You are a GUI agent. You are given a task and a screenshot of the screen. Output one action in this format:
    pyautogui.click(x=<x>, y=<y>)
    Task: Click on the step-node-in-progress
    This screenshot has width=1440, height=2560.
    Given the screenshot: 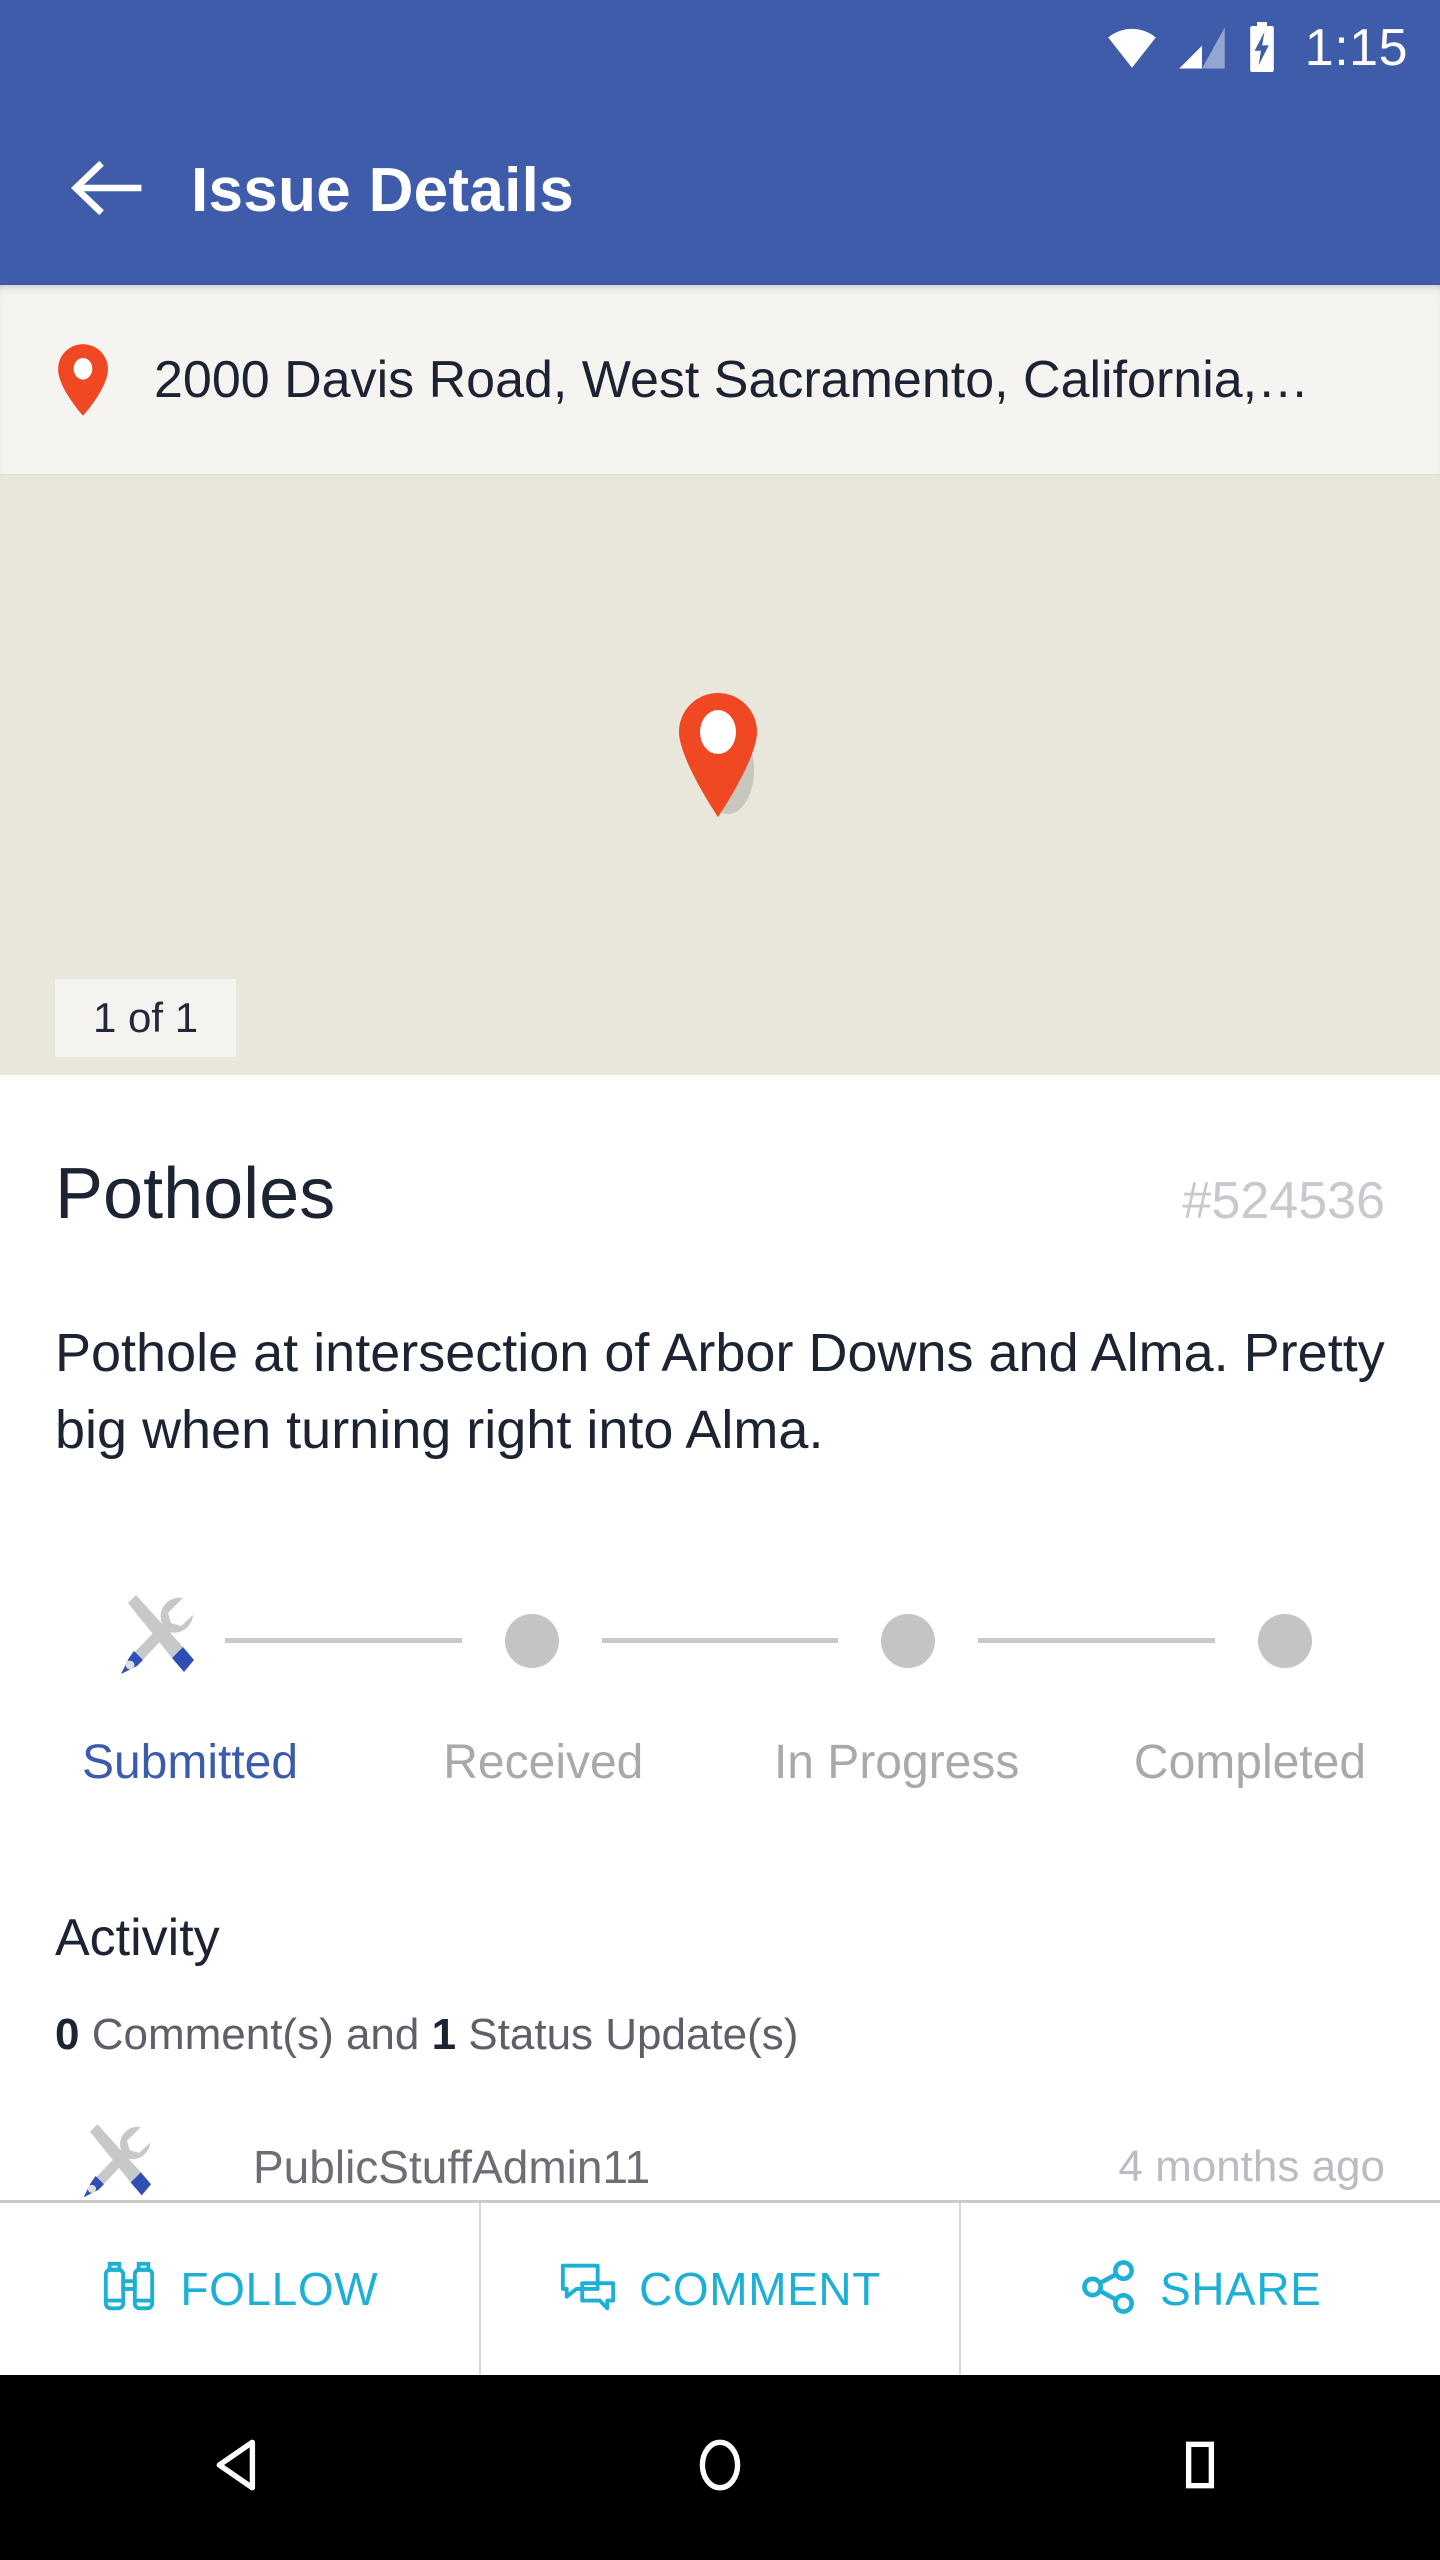 What is the action you would take?
    pyautogui.click(x=908, y=1640)
    